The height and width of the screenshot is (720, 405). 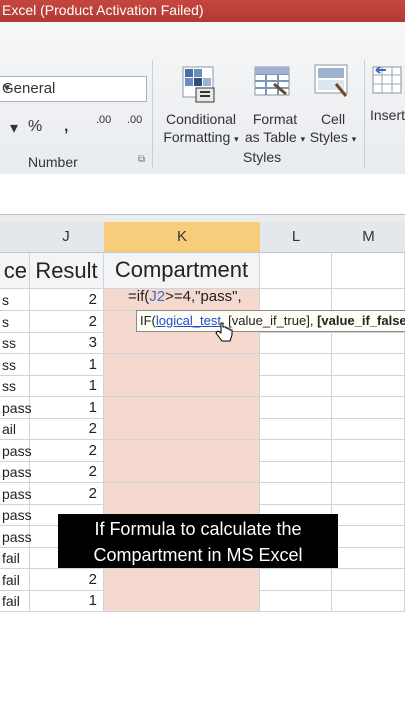 I want to click on dialog-launcher-icon: ⧉, so click(x=141, y=159).